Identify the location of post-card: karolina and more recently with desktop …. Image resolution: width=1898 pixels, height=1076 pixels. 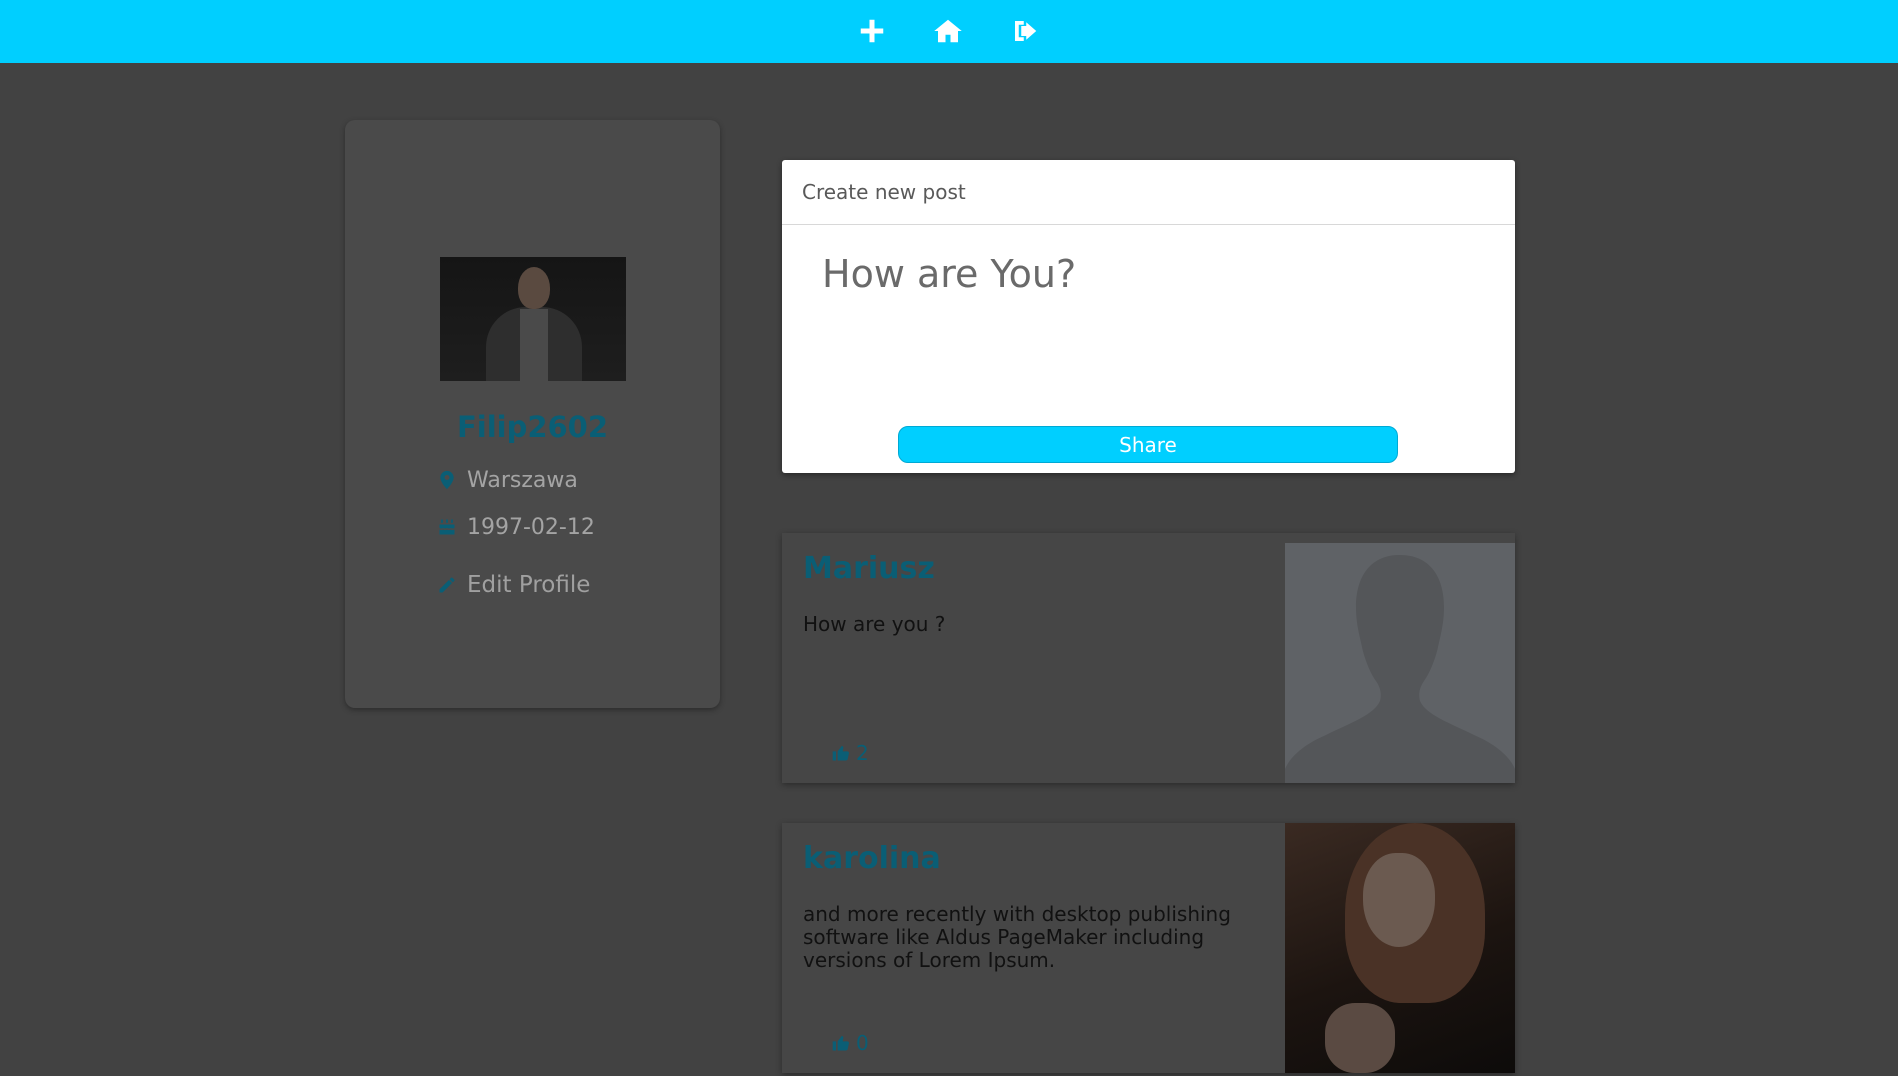
(1148, 948).